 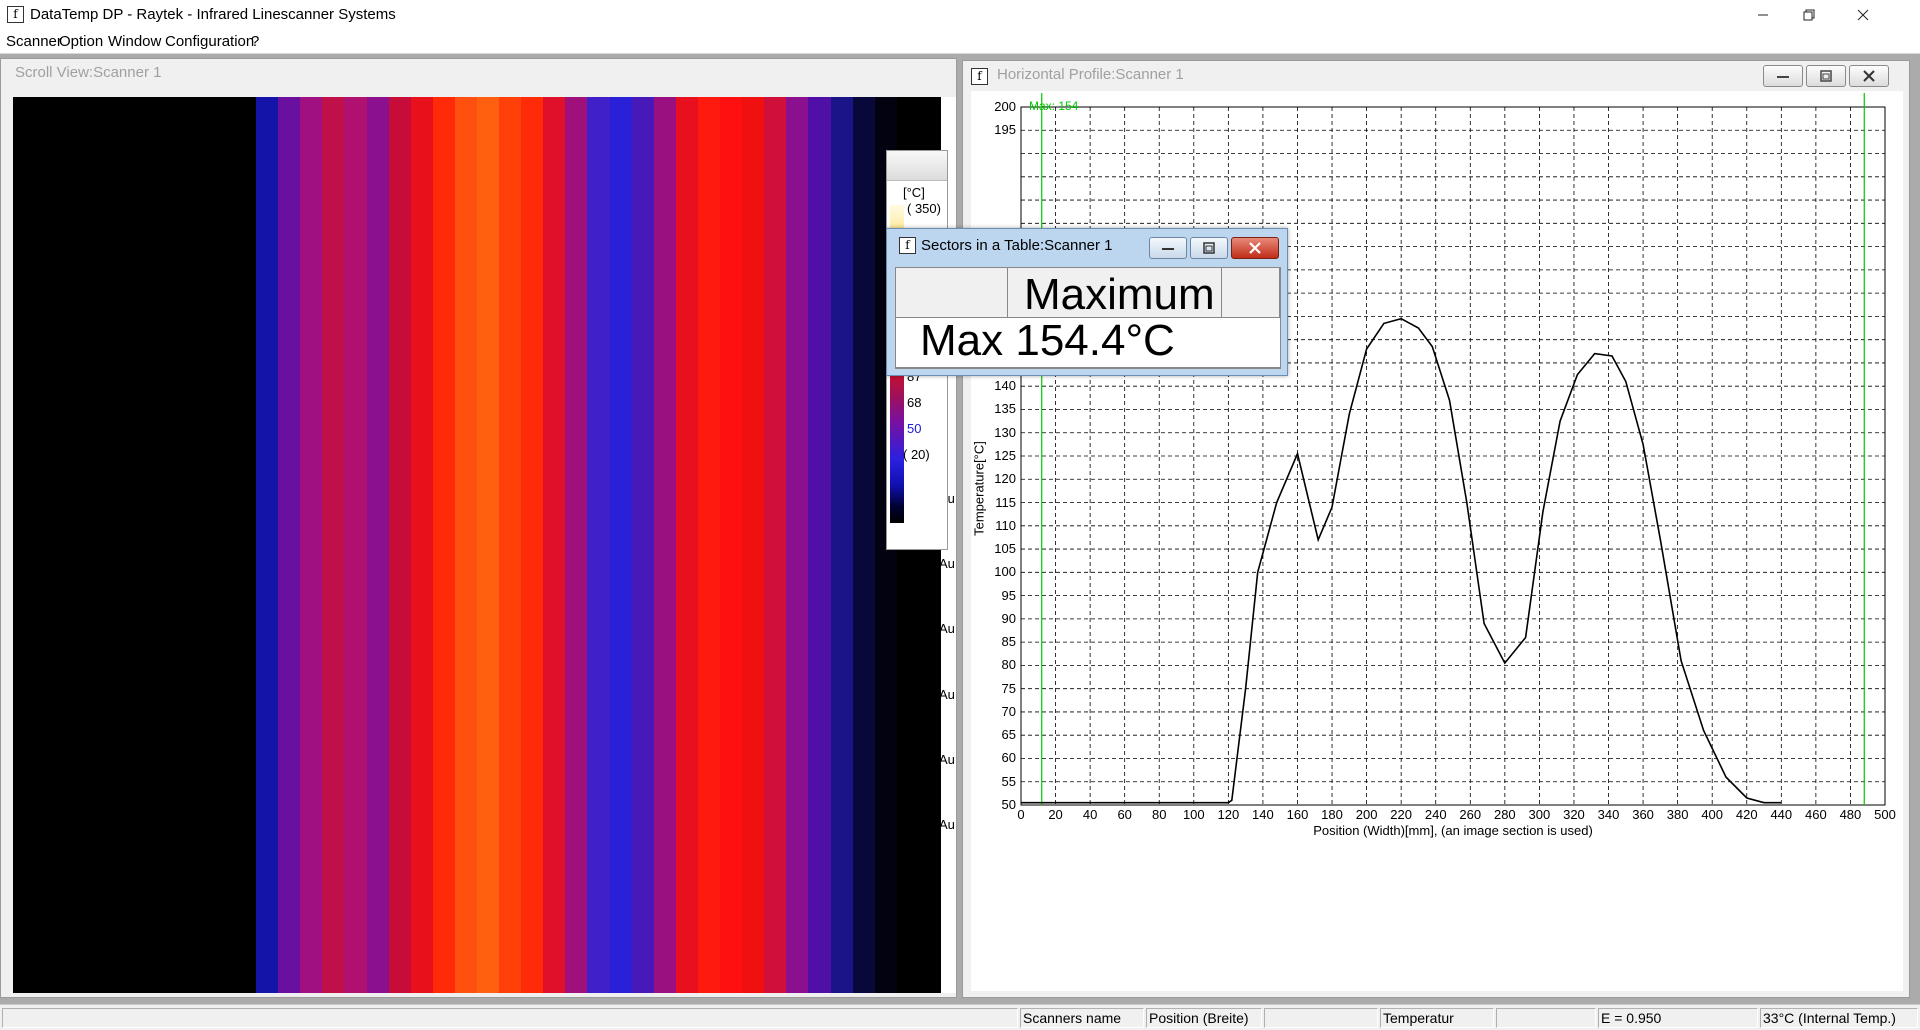 What do you see at coordinates (952, 293) in the screenshot?
I see `grid-corner-cell` at bounding box center [952, 293].